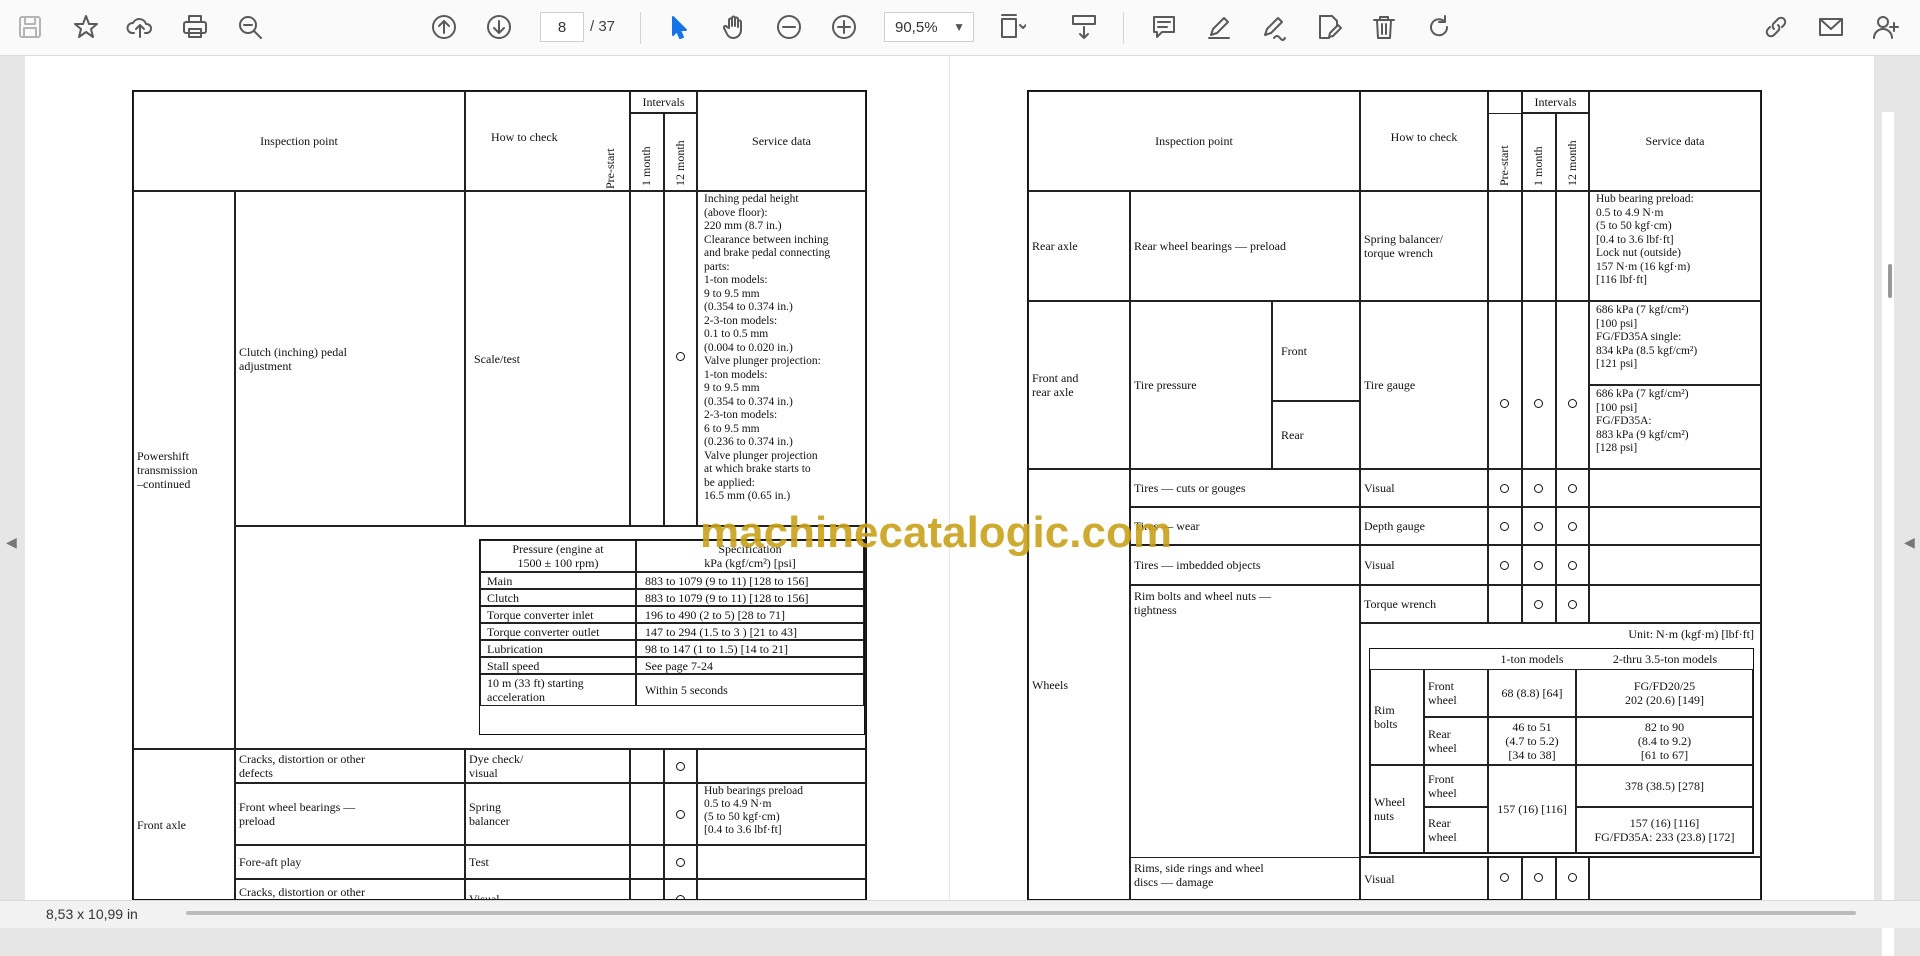 The height and width of the screenshot is (956, 1920). I want to click on front-axle-service, so click(781, 862).